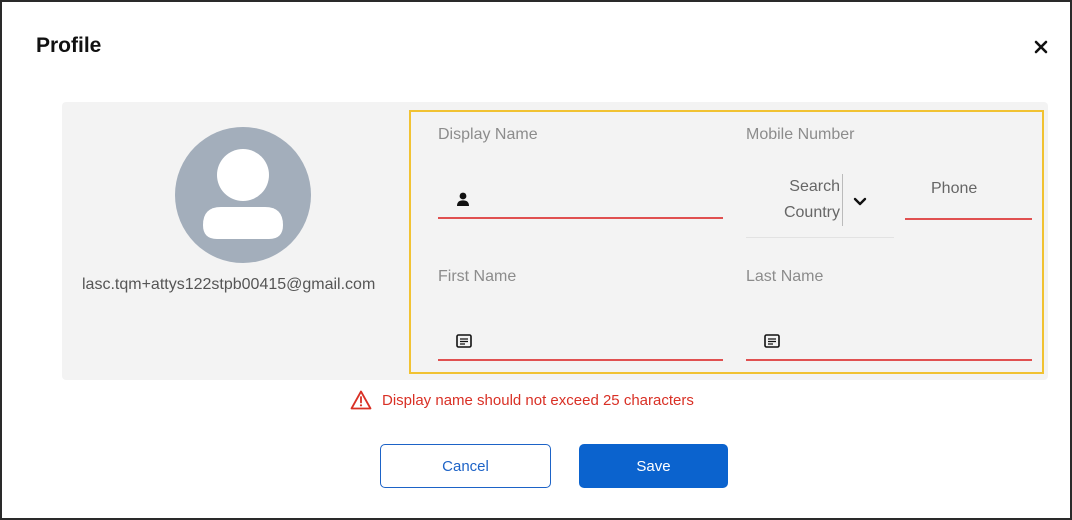  I want to click on country-placeholder: Search Country, so click(800, 200).